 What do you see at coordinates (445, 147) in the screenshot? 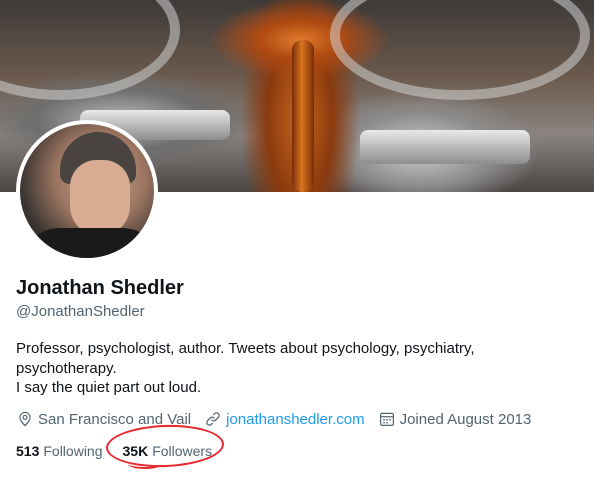
I see `banner-spout-right` at bounding box center [445, 147].